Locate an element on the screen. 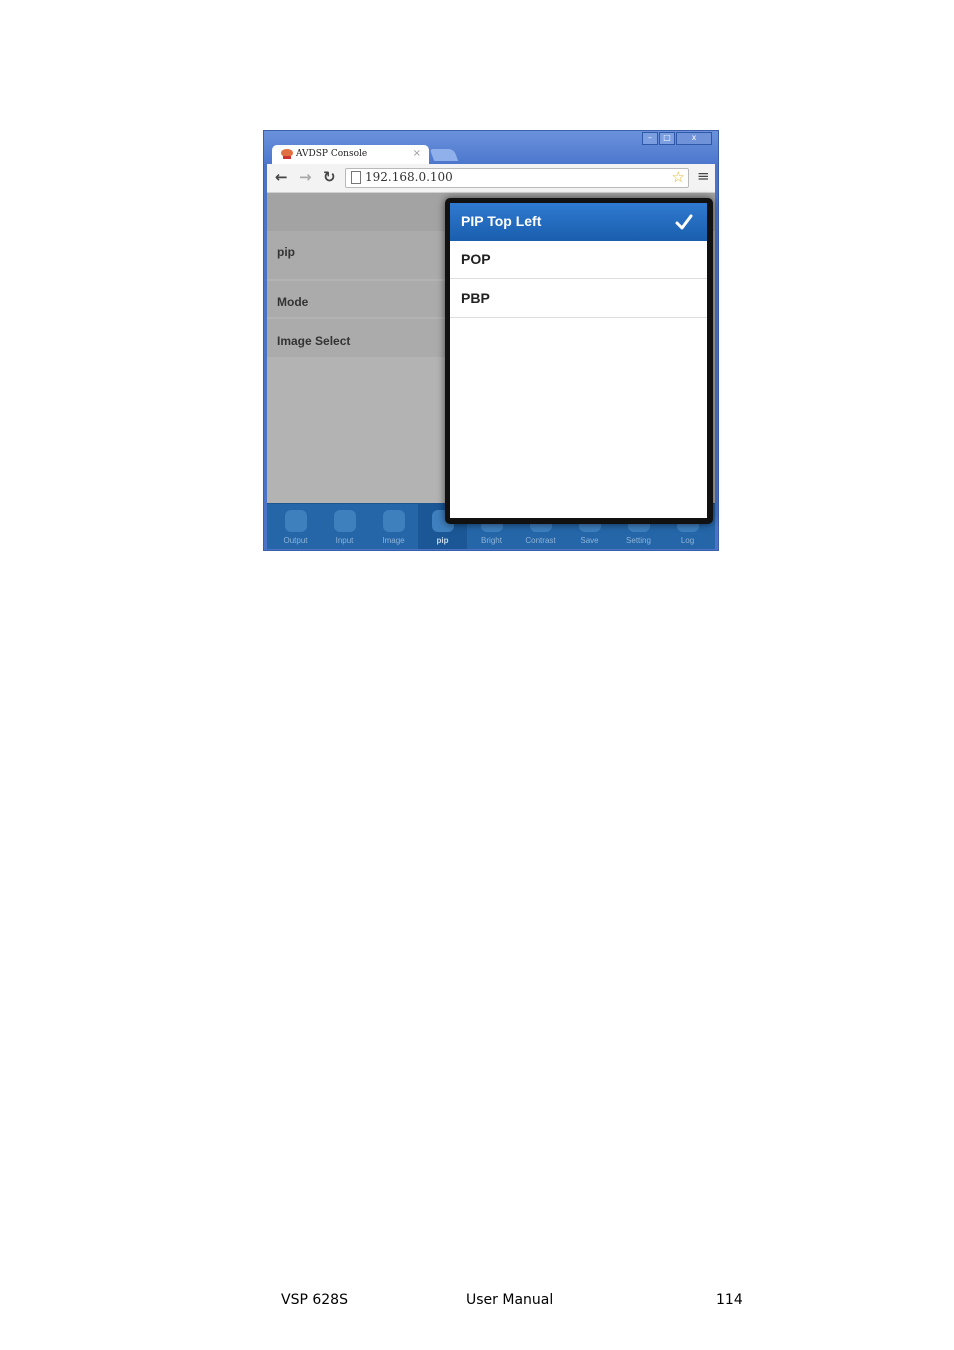  footer-page-number: 114 is located at coordinates (729, 1300).